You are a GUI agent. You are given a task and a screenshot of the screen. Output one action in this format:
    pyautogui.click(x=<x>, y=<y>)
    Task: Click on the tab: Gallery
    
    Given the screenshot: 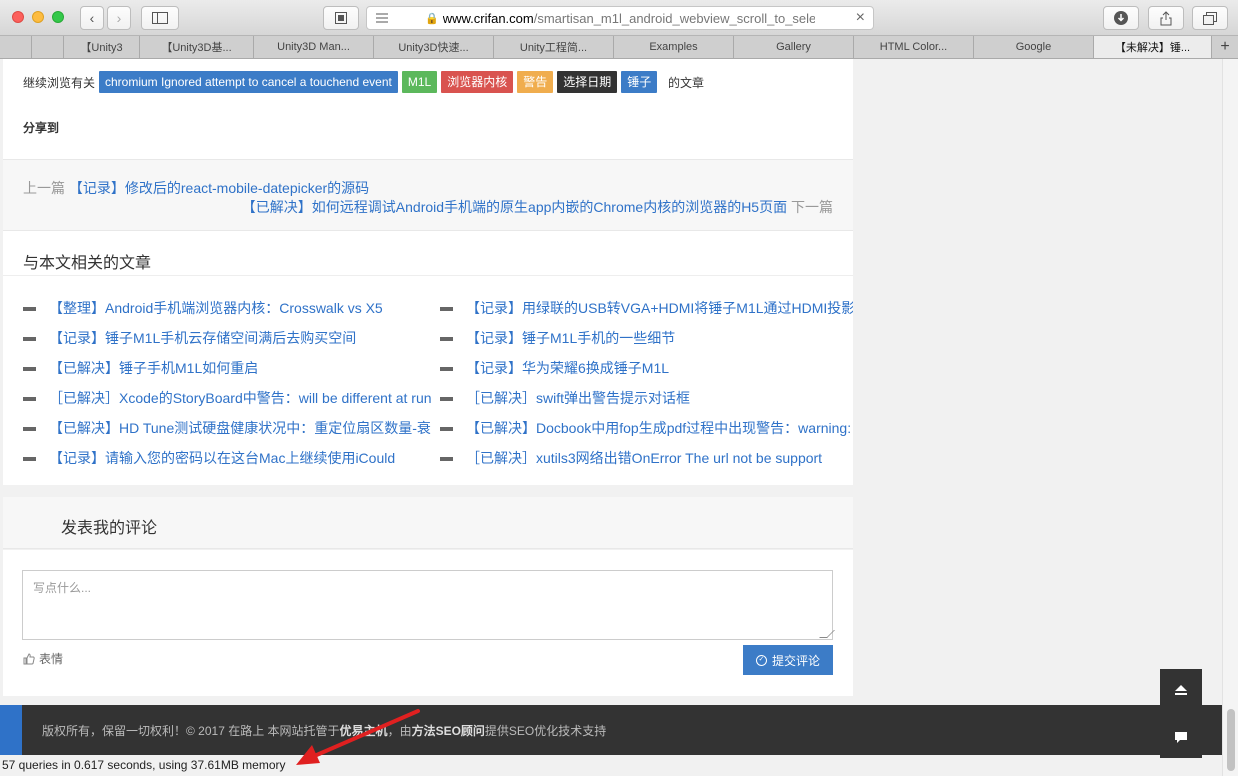 What is the action you would take?
    pyautogui.click(x=794, y=47)
    